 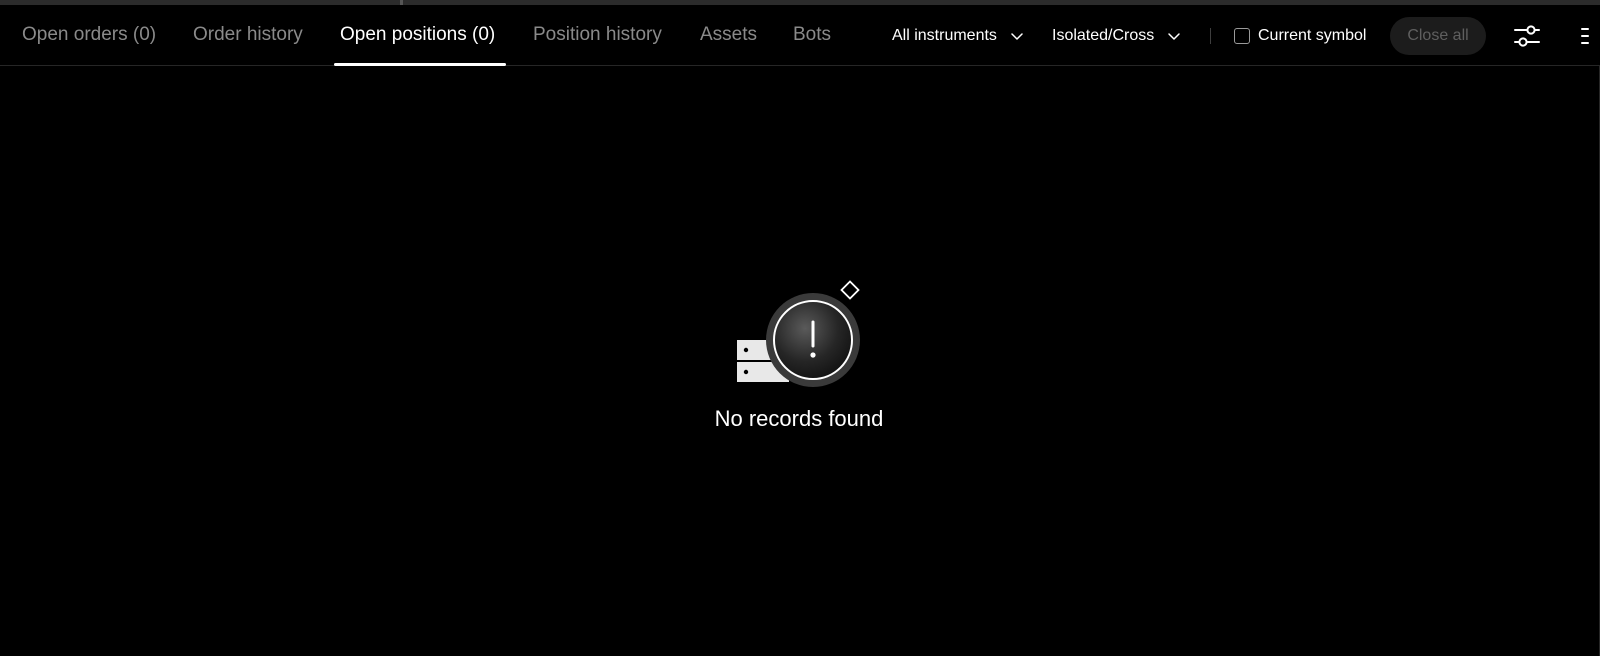 What do you see at coordinates (597, 35) in the screenshot?
I see `tab-position-history: Position history` at bounding box center [597, 35].